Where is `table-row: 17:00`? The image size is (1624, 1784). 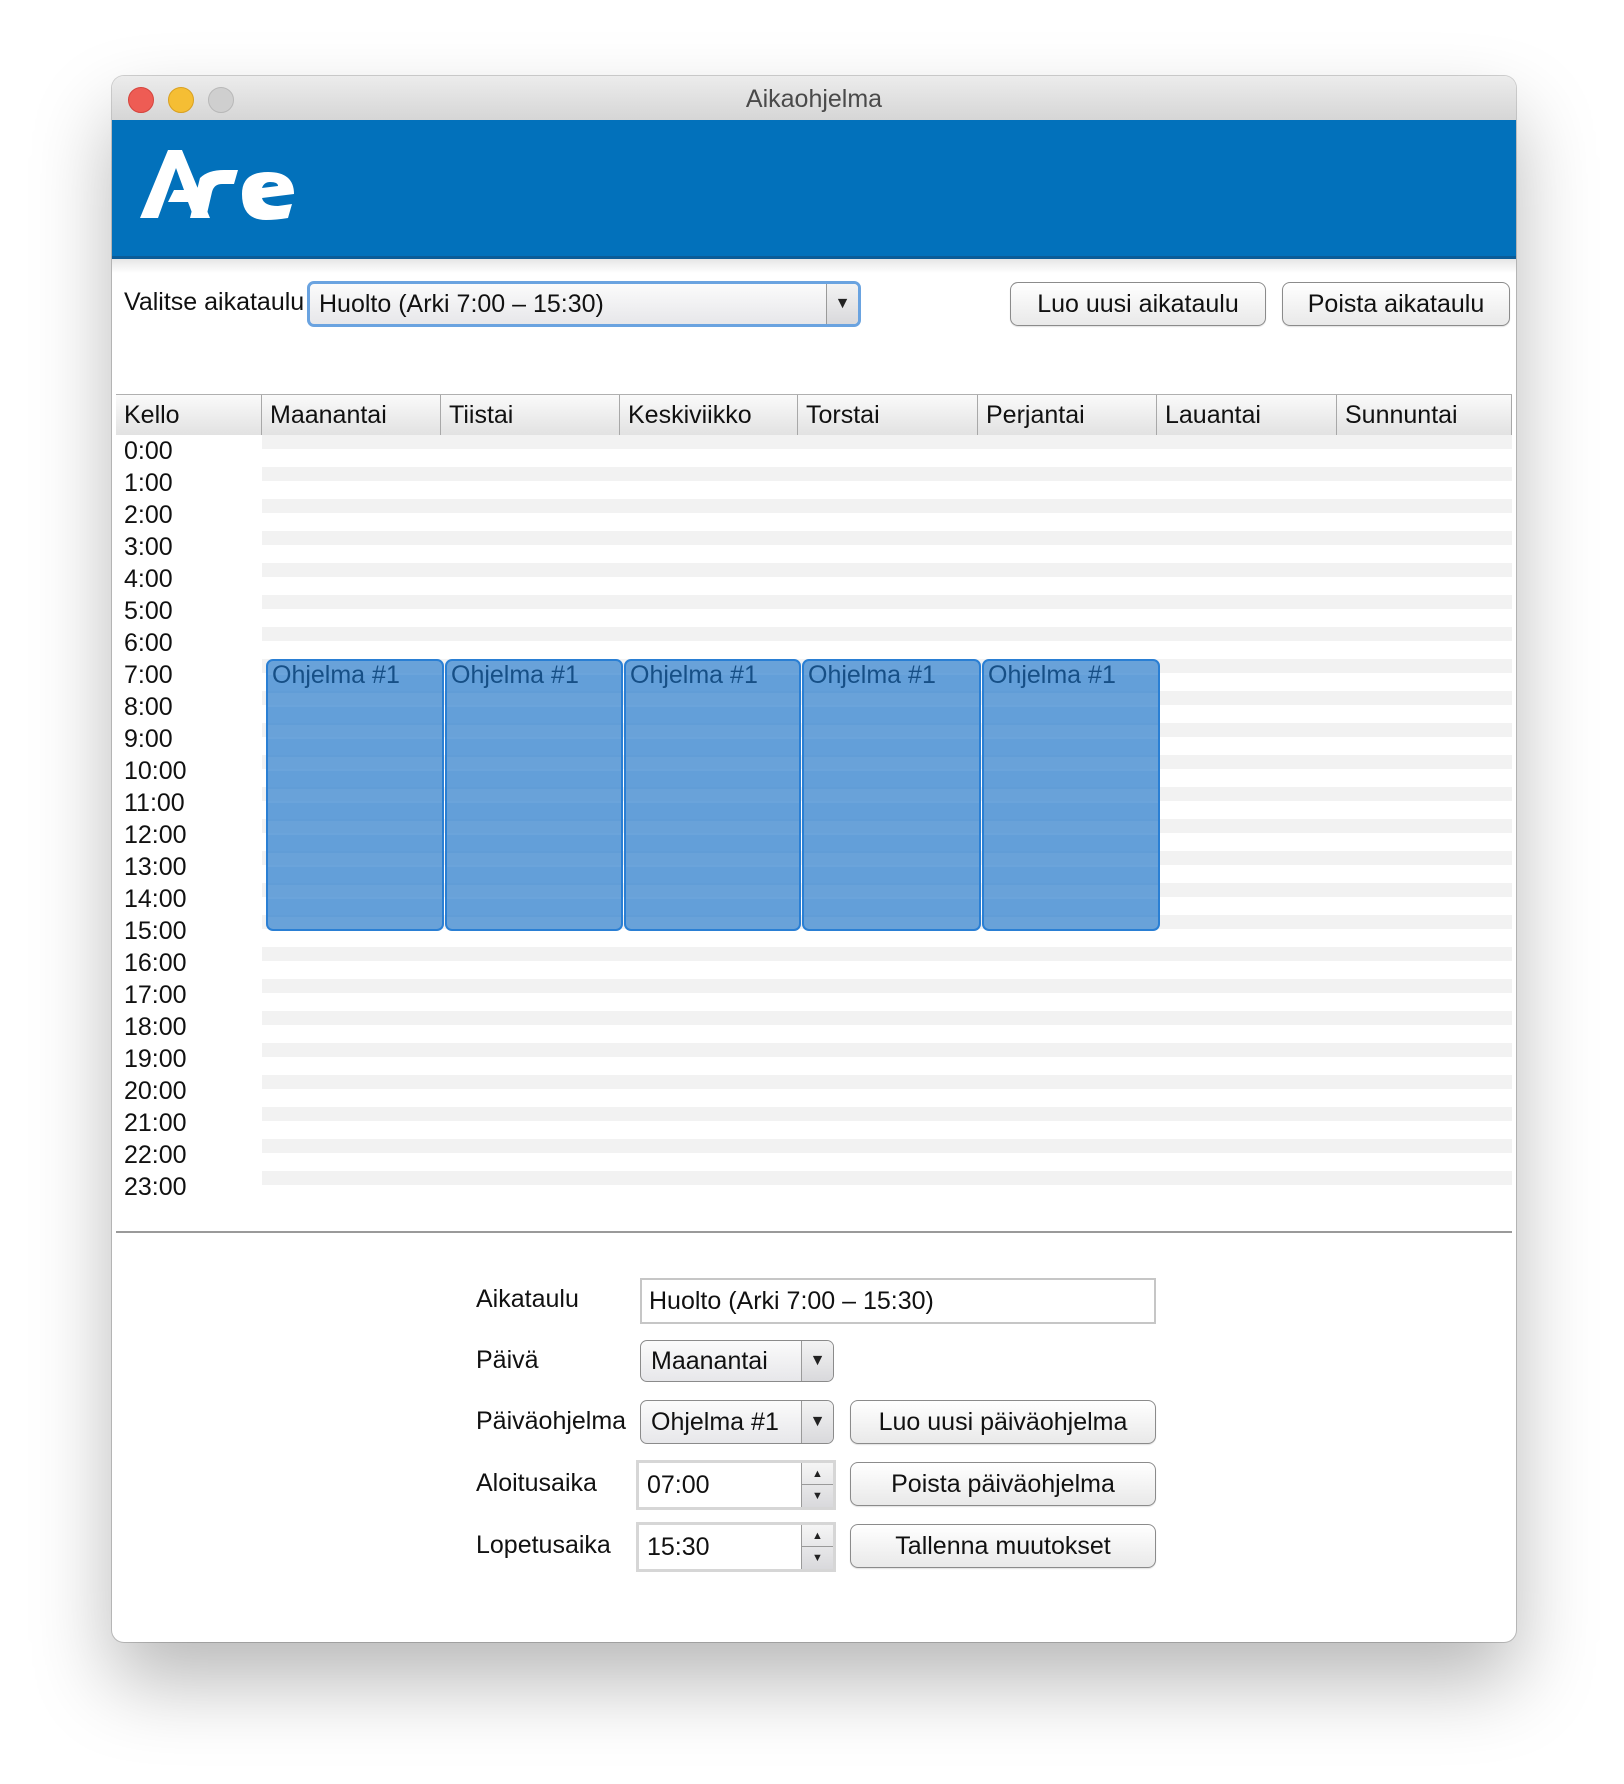
table-row: 17:00 is located at coordinates (814, 995).